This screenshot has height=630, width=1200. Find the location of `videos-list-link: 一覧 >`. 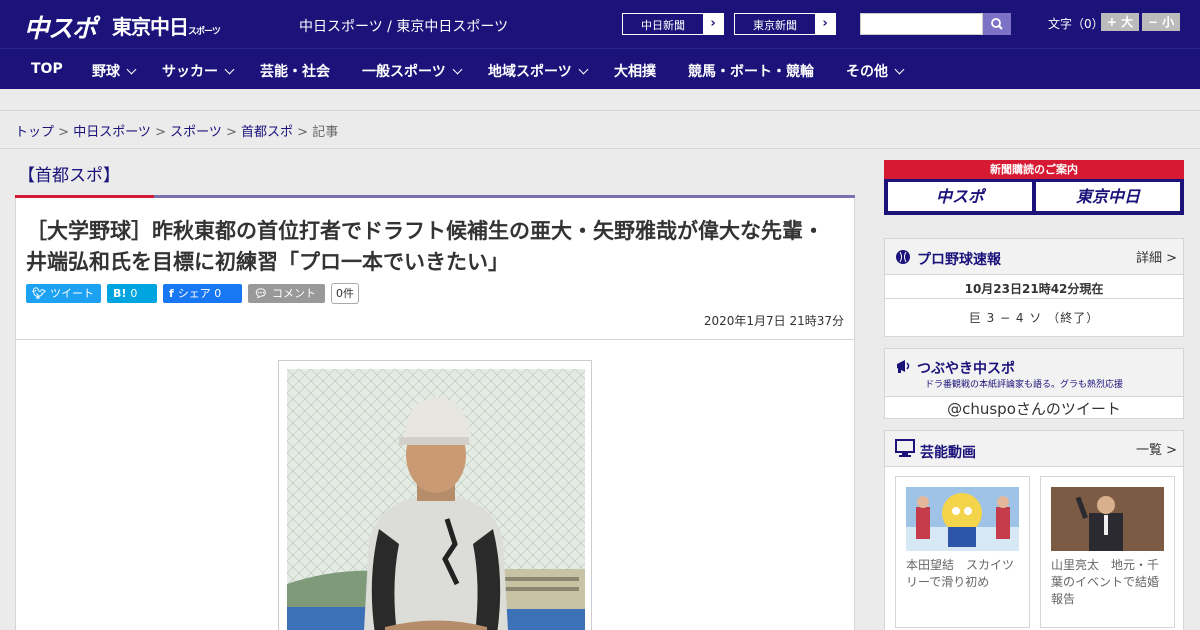

videos-list-link: 一覧 > is located at coordinates (1156, 448).